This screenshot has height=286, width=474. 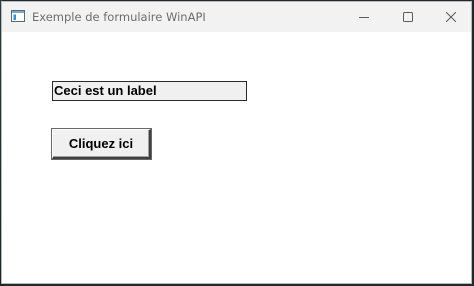 I want to click on window-title: Exemple de formulaire WinAPI, so click(x=119, y=17).